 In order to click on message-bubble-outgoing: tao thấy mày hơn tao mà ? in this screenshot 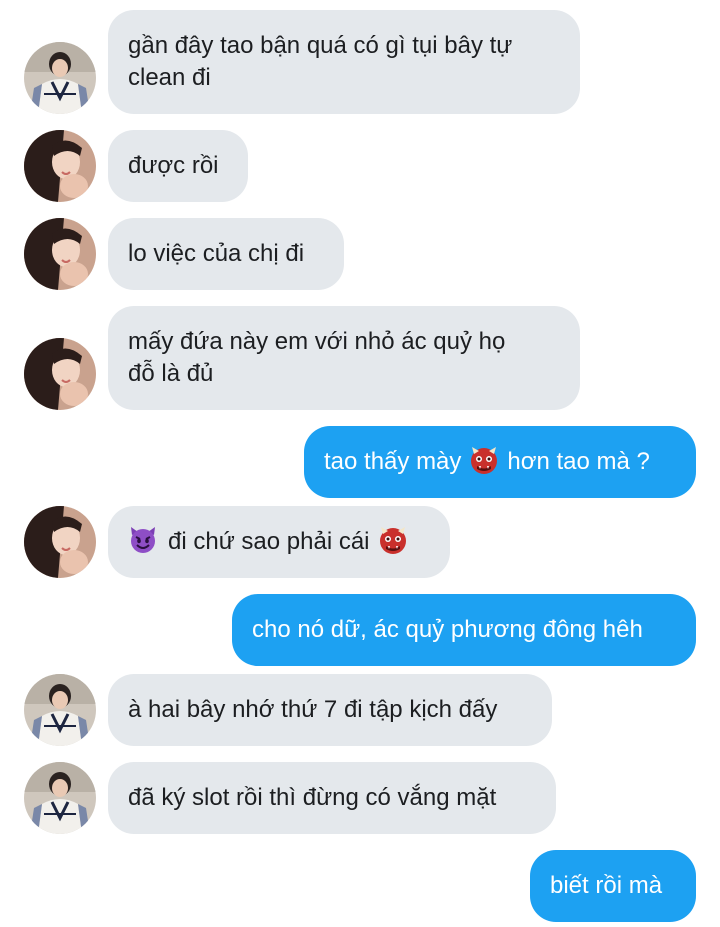, I will do `click(500, 462)`.